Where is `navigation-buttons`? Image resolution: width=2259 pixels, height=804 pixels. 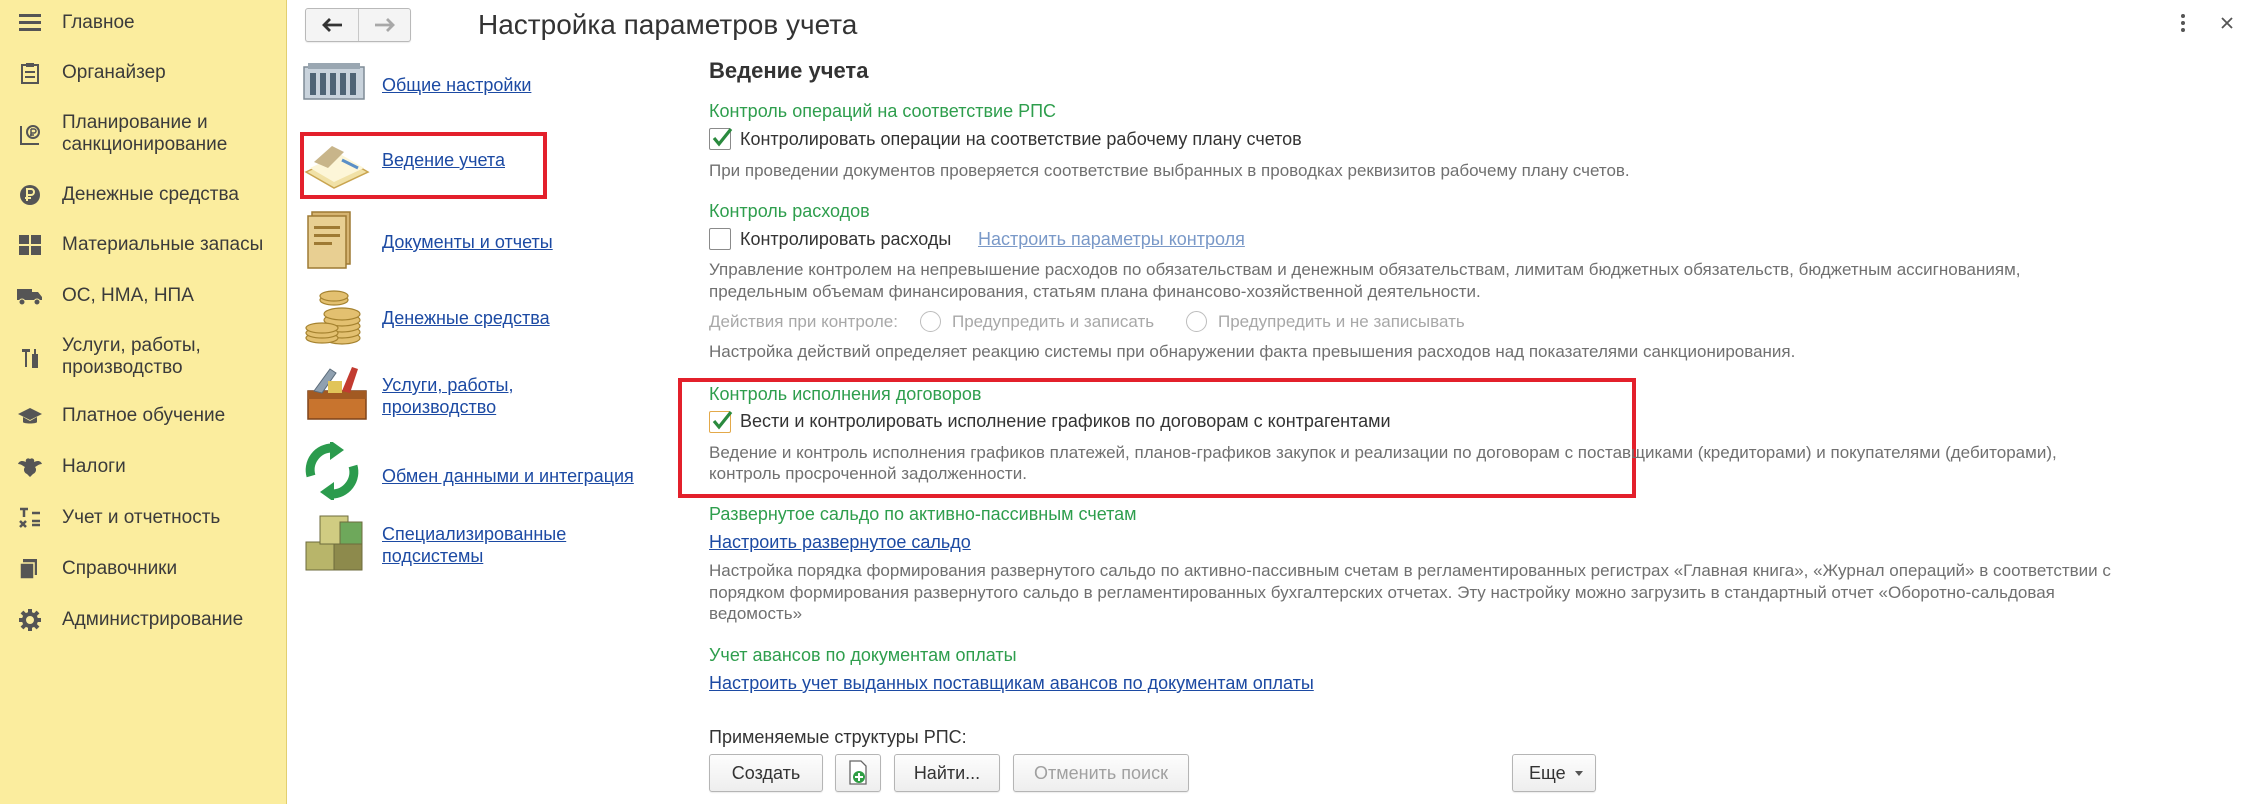 navigation-buttons is located at coordinates (358, 25).